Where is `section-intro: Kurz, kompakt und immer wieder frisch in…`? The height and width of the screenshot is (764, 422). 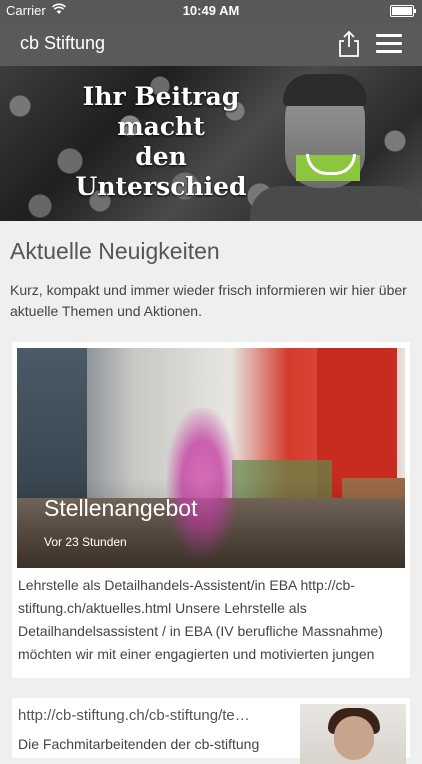 section-intro: Kurz, kompakt und immer wieder frisch in… is located at coordinates (208, 300).